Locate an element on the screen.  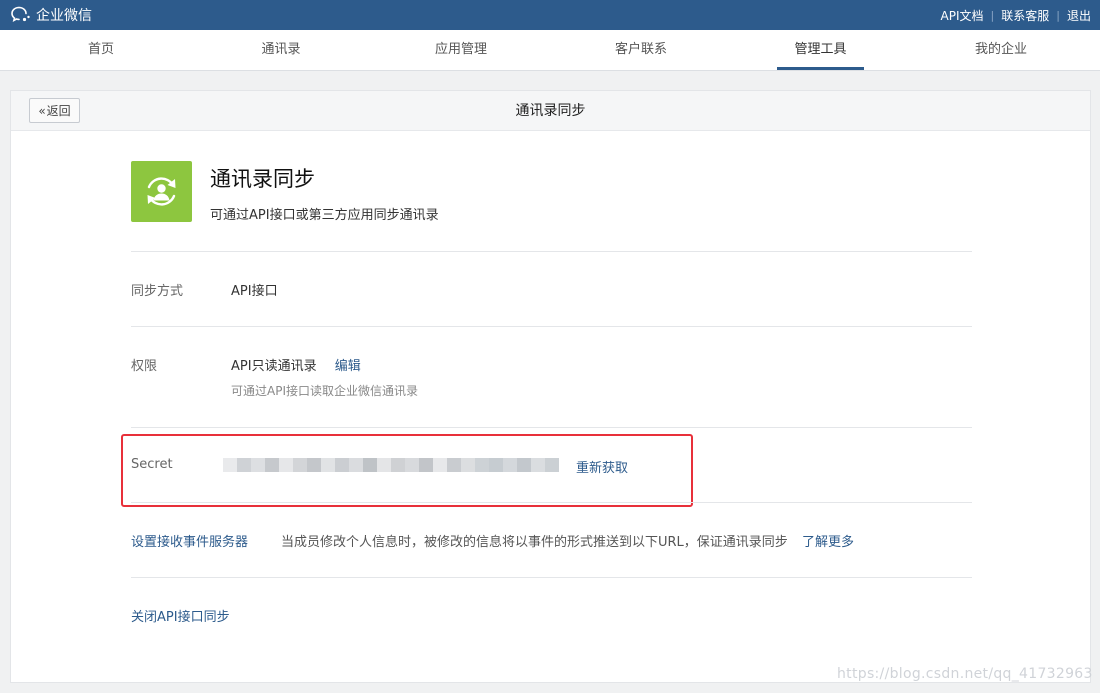
secret-actions: 重新获取 is located at coordinates (602, 466).